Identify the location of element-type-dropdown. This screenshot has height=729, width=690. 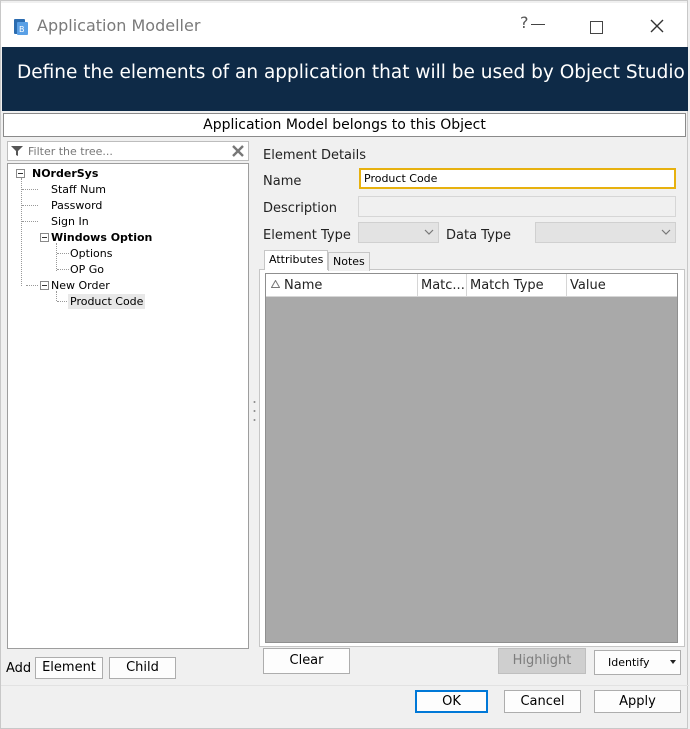
(398, 232).